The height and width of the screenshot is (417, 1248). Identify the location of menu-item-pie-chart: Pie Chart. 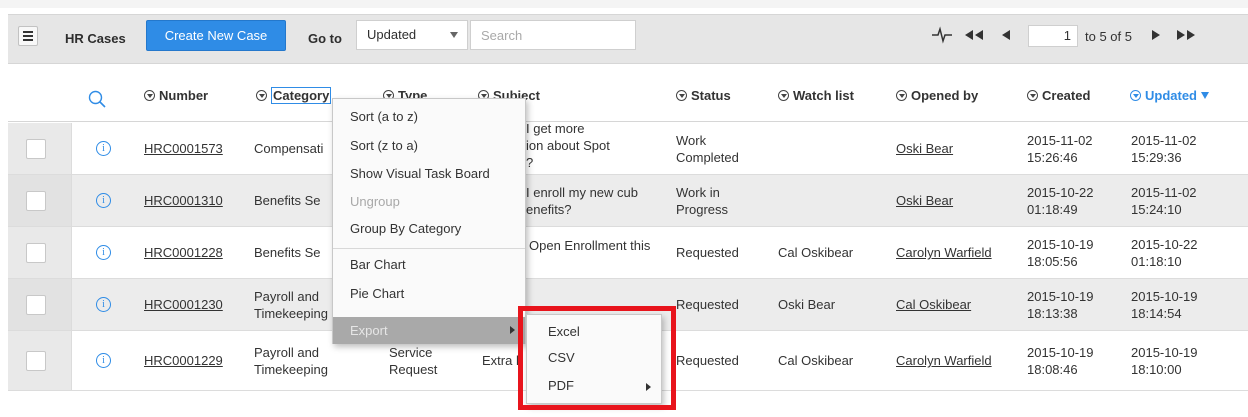
(377, 293).